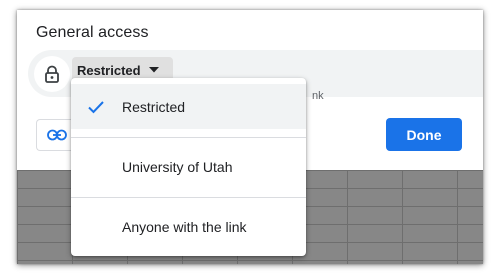  I want to click on check-icon, so click(96, 106).